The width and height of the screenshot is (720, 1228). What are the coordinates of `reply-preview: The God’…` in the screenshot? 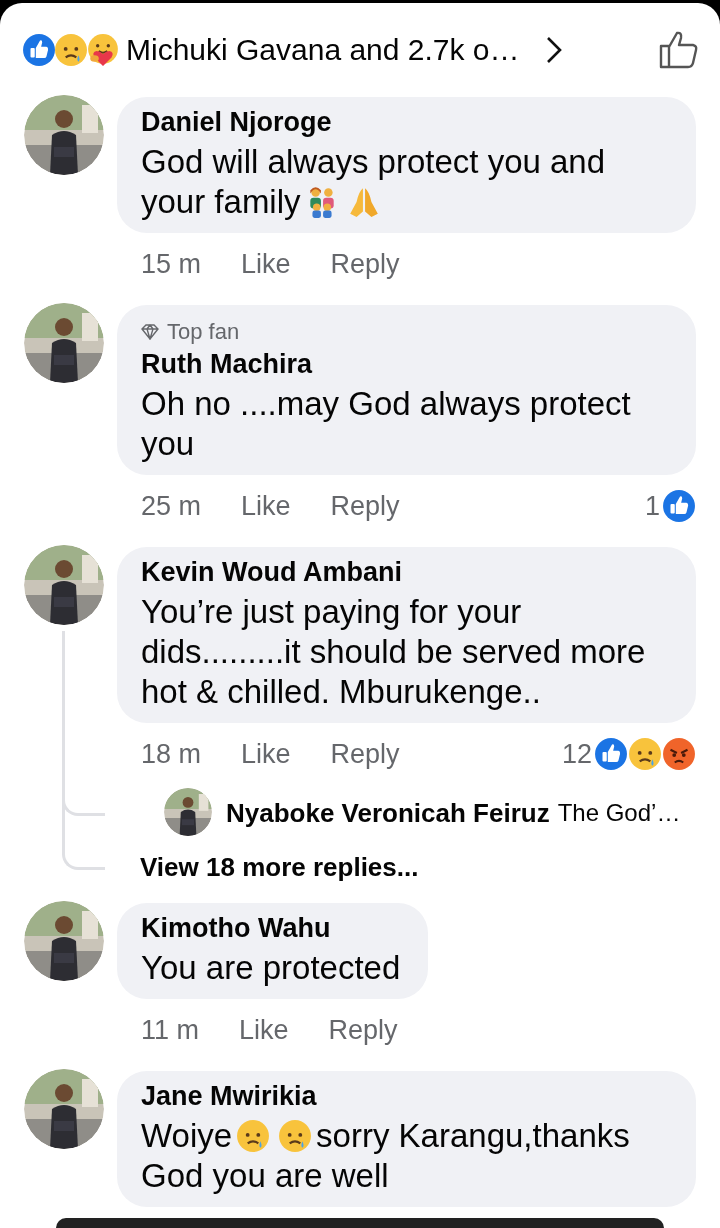 It's located at (619, 813).